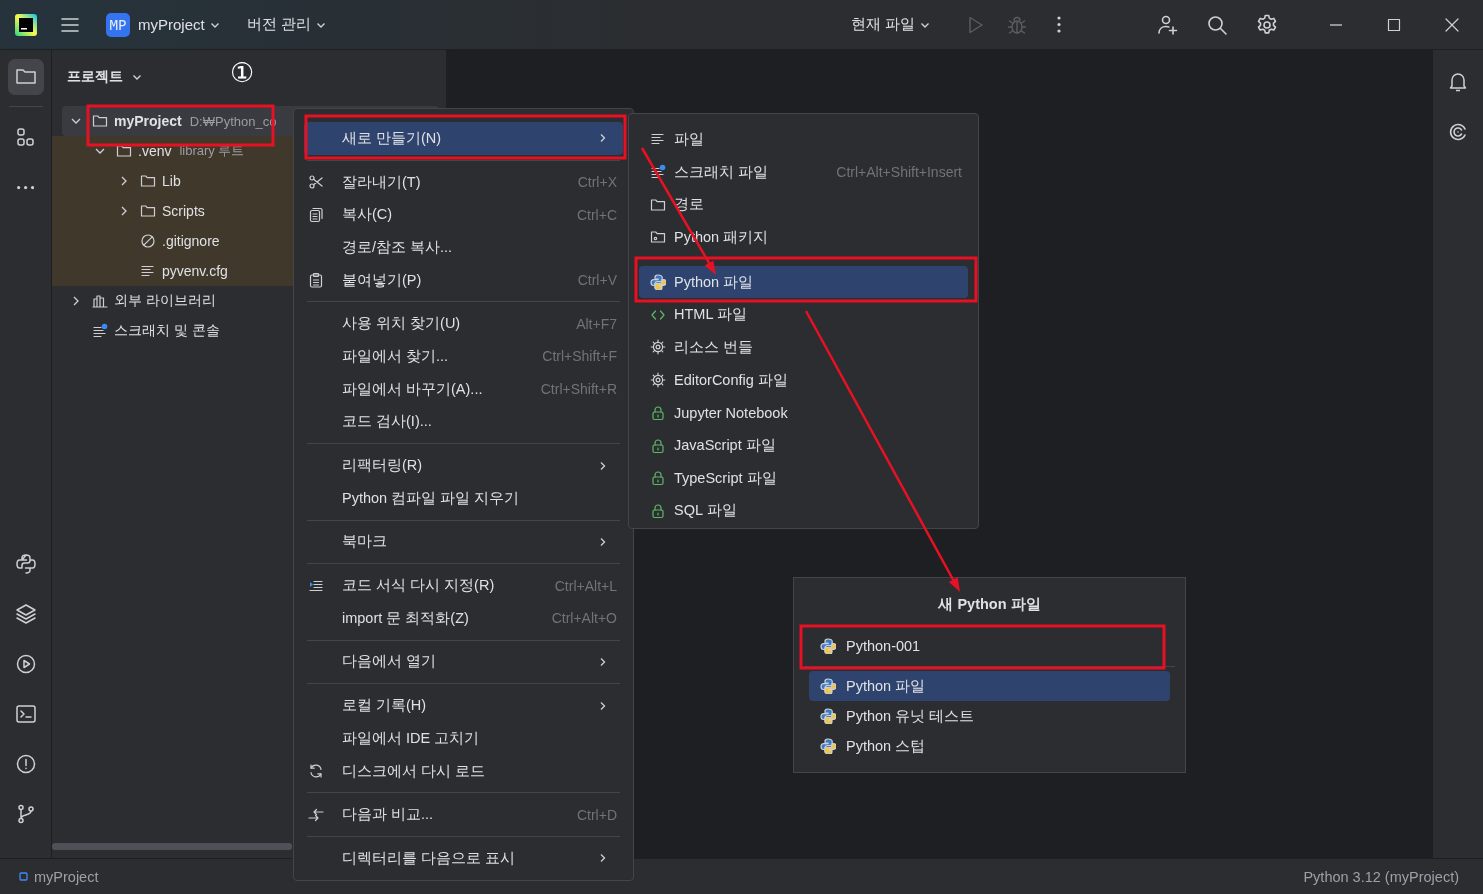 This screenshot has width=1483, height=894. I want to click on menu-item: 다음에서 열기, so click(463, 662).